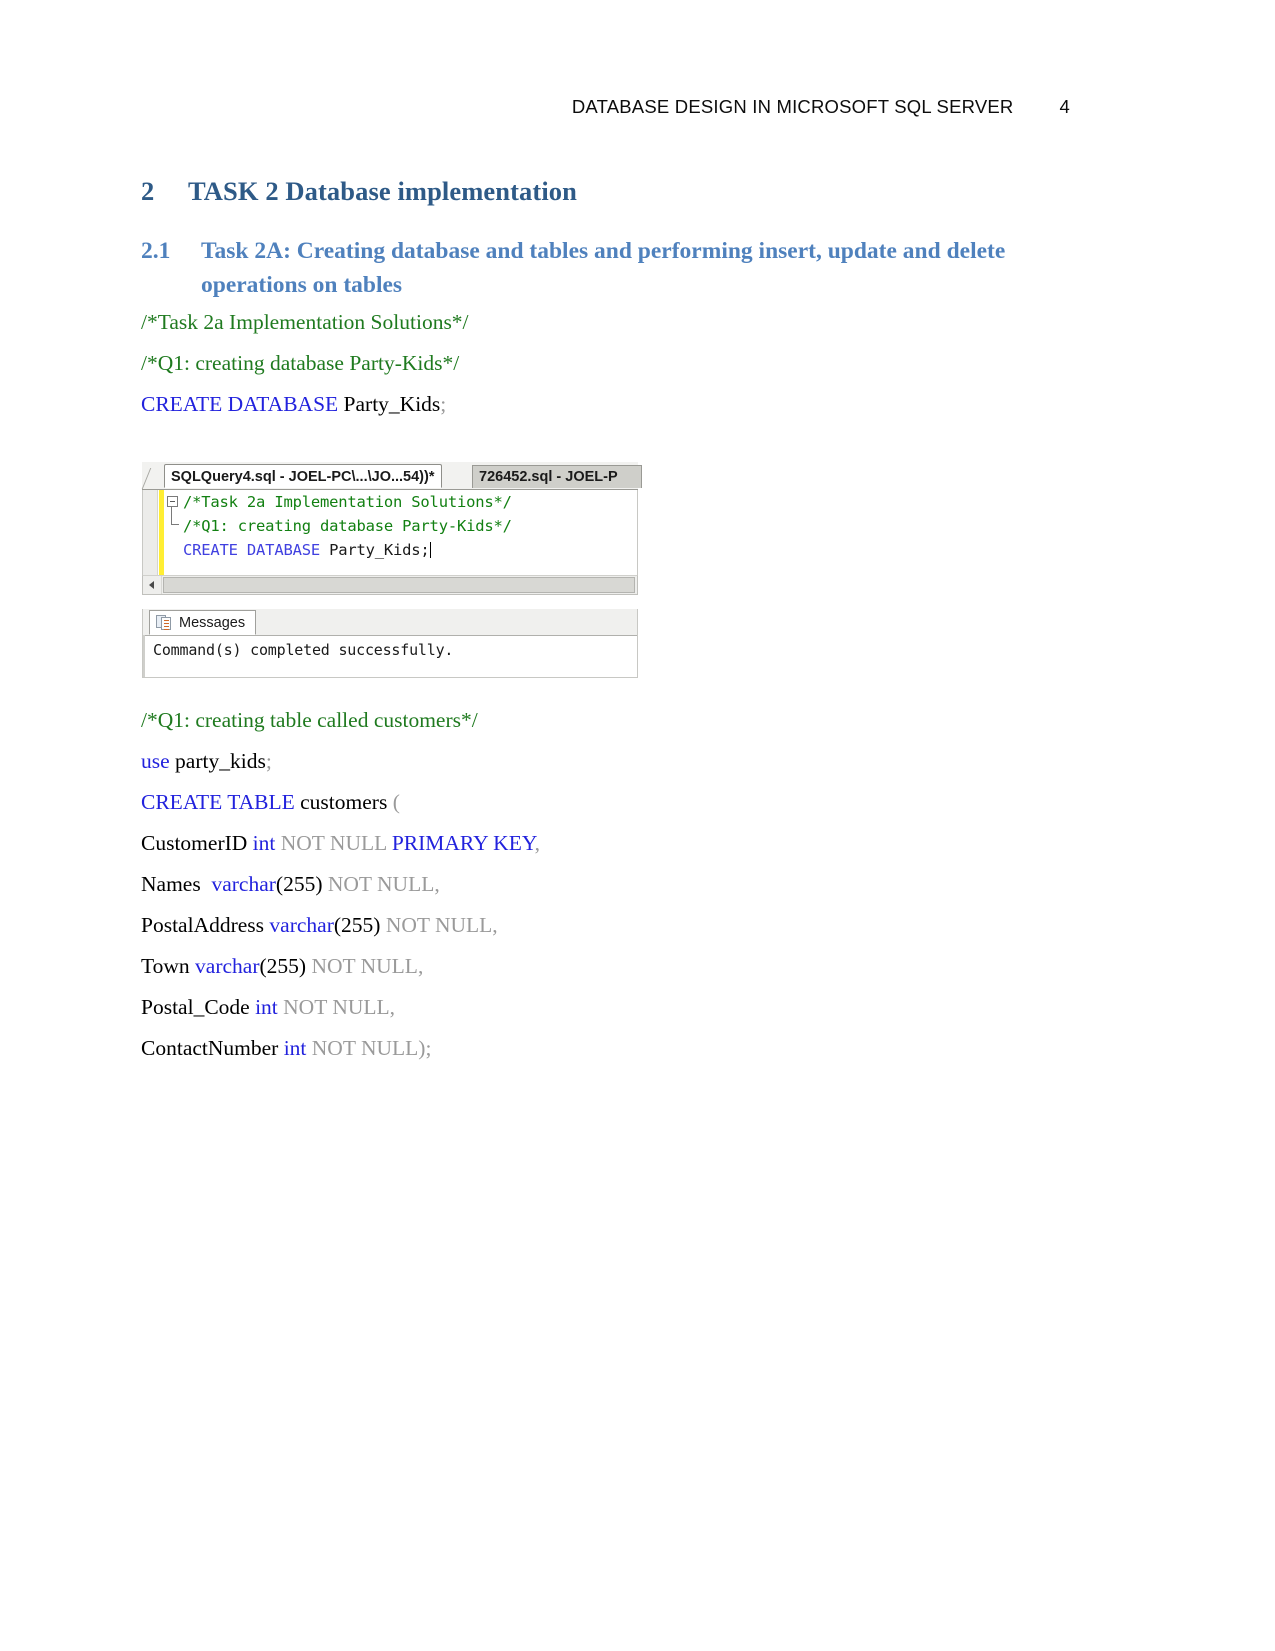 Image resolution: width=1275 pixels, height=1651 pixels. I want to click on column-name: Town, so click(168, 966).